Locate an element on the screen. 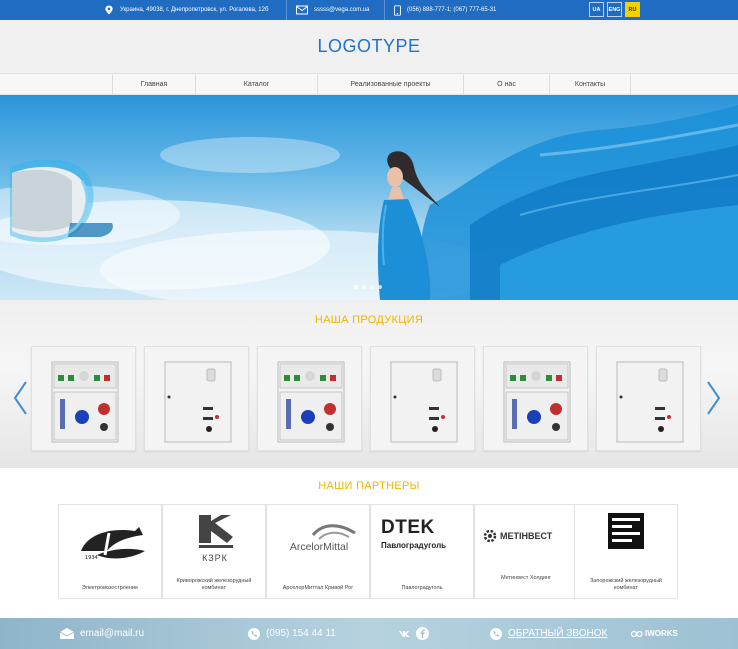  metinvest-gear-icon is located at coordinates (490, 536).